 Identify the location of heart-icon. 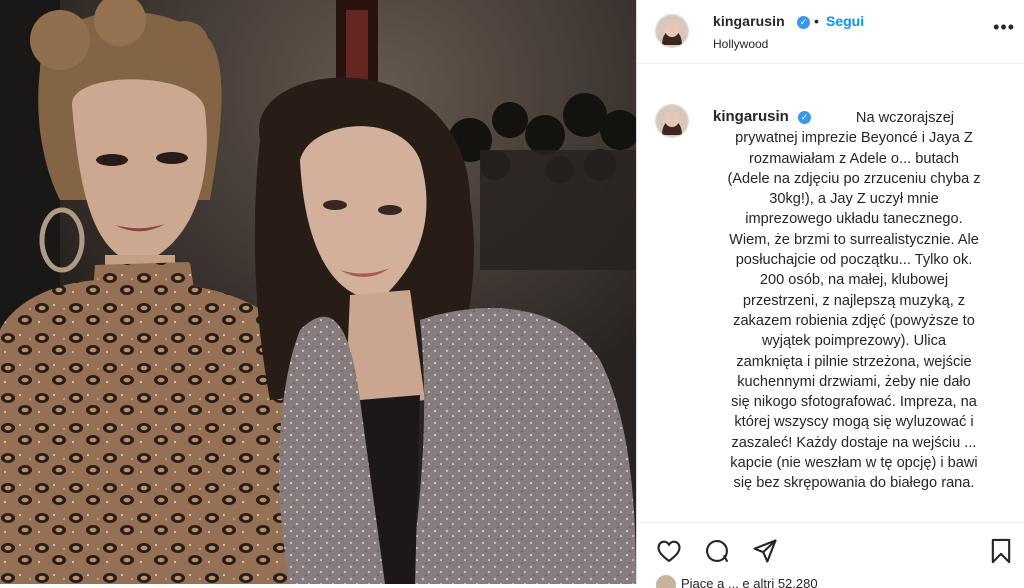
(669, 551).